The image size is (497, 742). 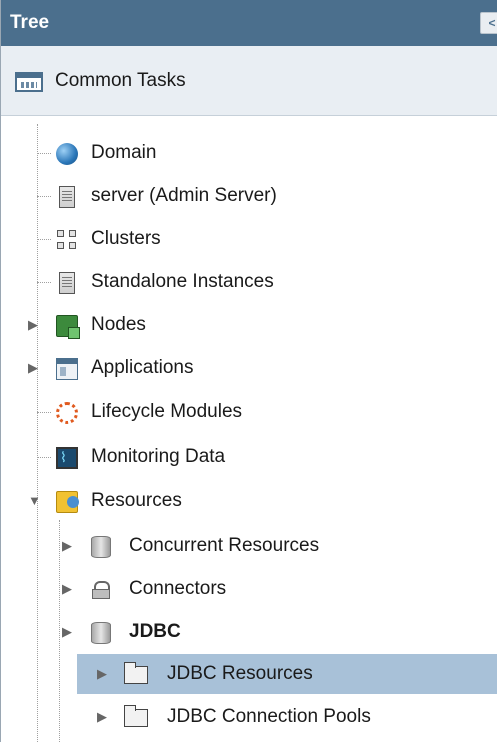 What do you see at coordinates (136, 500) in the screenshot?
I see `tree-item-label: Resources` at bounding box center [136, 500].